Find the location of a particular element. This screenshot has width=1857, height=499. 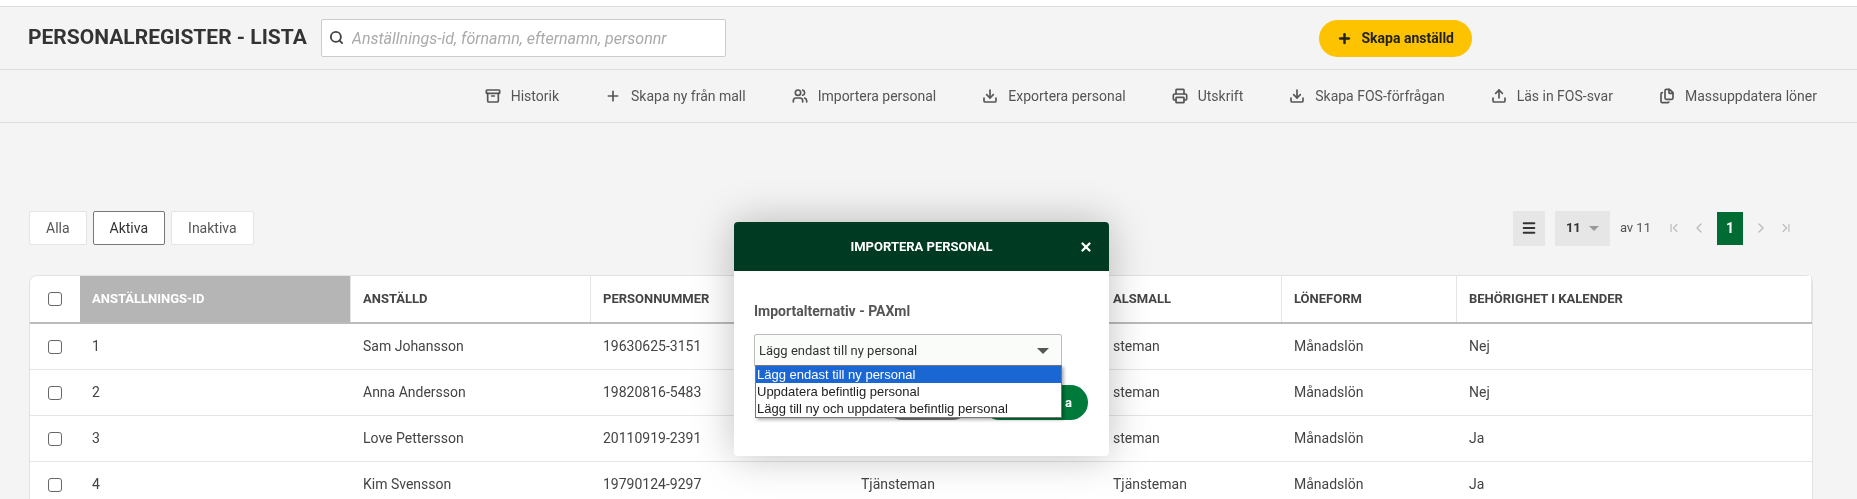

table-cell-text: 19790124-9297 is located at coordinates (652, 484).